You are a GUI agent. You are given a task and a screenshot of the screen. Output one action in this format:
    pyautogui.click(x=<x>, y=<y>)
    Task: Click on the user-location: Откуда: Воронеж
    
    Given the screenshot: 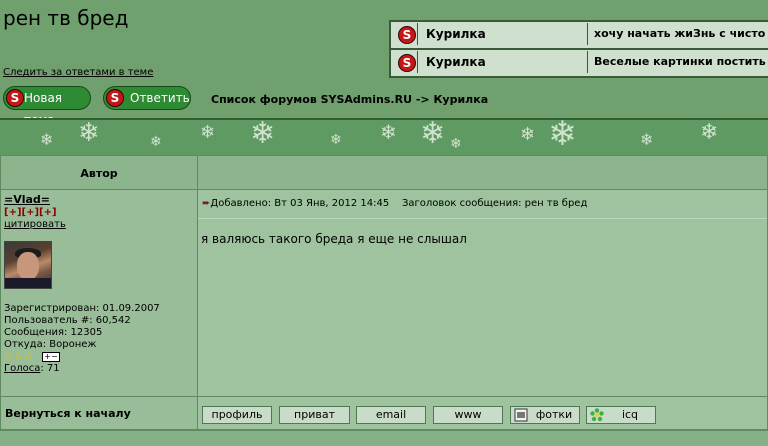 What is the action you would take?
    pyautogui.click(x=50, y=344)
    